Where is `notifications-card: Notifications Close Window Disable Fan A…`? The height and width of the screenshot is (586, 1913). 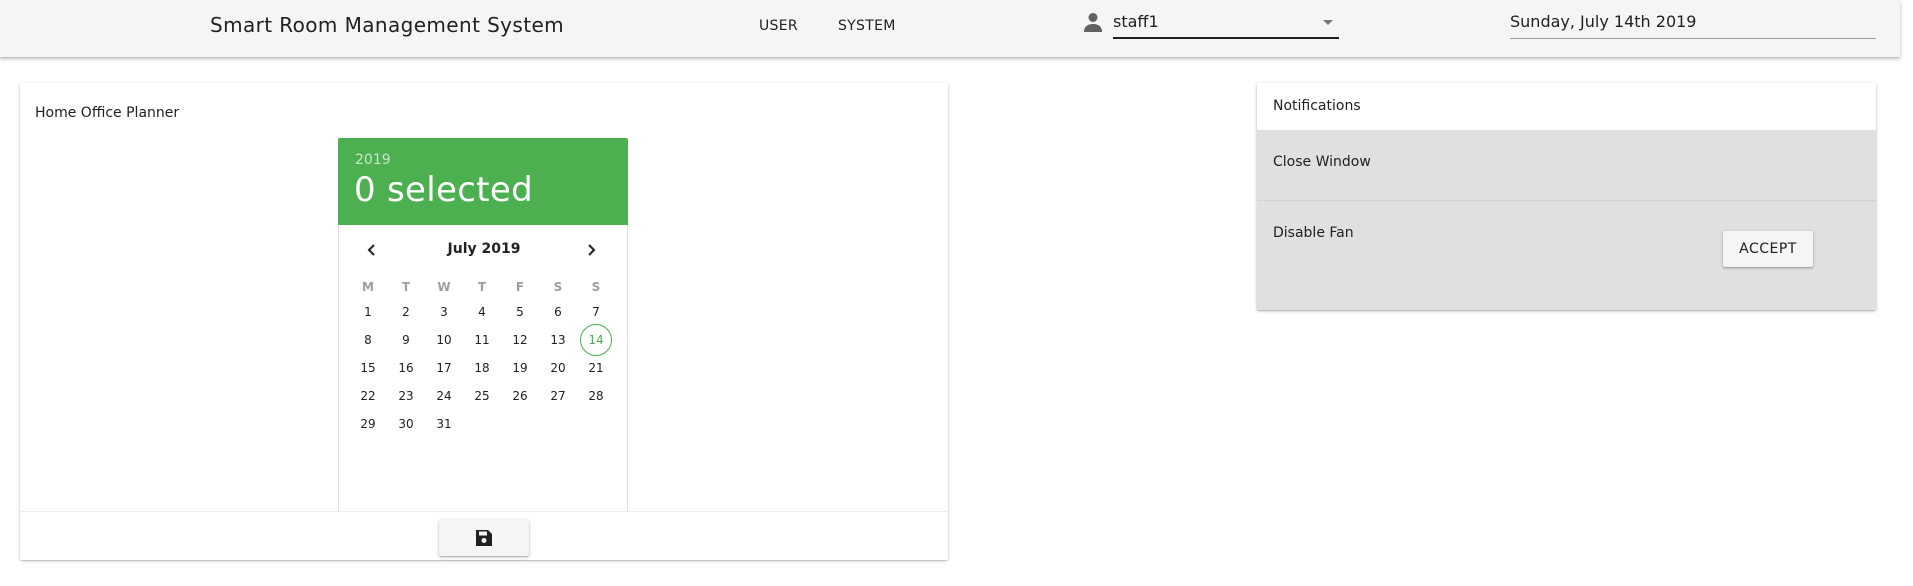 notifications-card: Notifications Close Window Disable Fan A… is located at coordinates (1566, 196).